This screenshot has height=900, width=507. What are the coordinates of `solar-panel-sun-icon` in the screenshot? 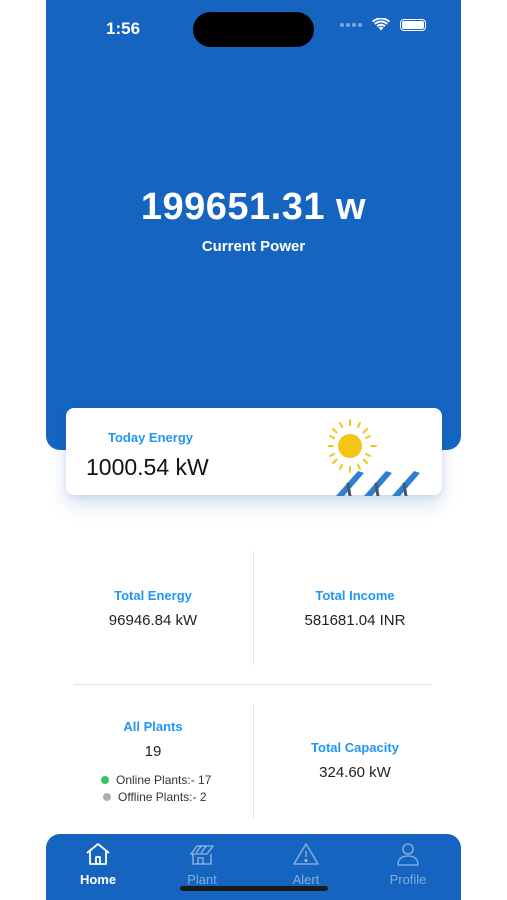 It's located at (374, 457).